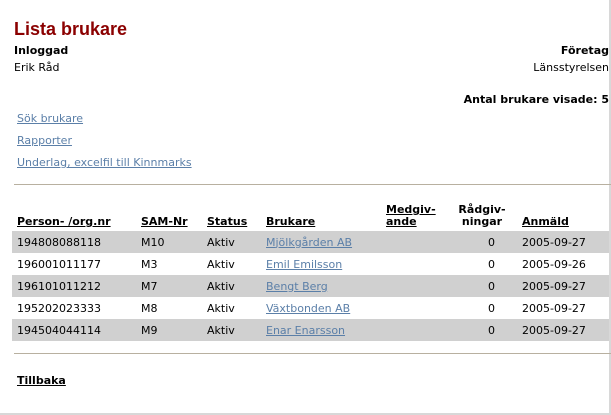  Describe the element at coordinates (305, 330) in the screenshot. I see `cell-brukare-link: Enar Enarsson` at that location.